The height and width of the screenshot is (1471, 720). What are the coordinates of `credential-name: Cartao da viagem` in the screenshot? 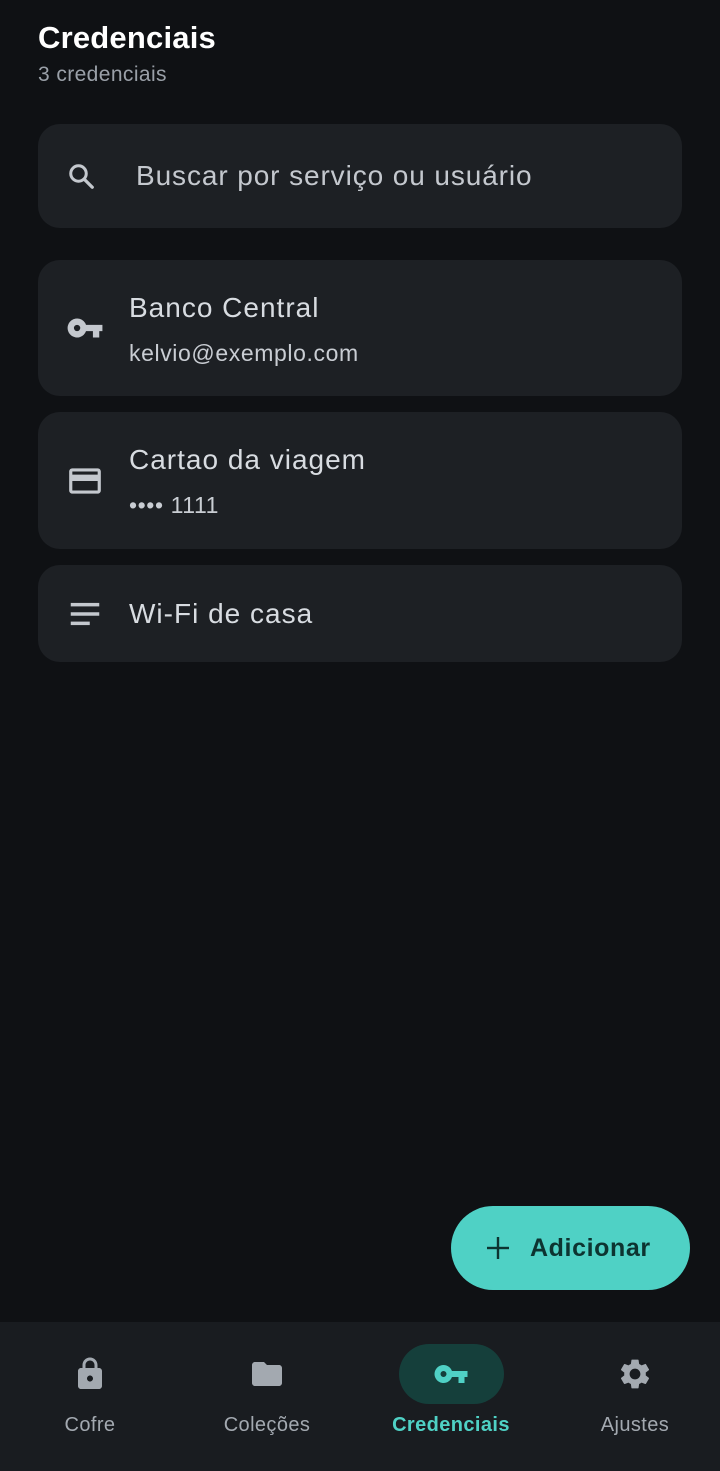 It's located at (248, 459).